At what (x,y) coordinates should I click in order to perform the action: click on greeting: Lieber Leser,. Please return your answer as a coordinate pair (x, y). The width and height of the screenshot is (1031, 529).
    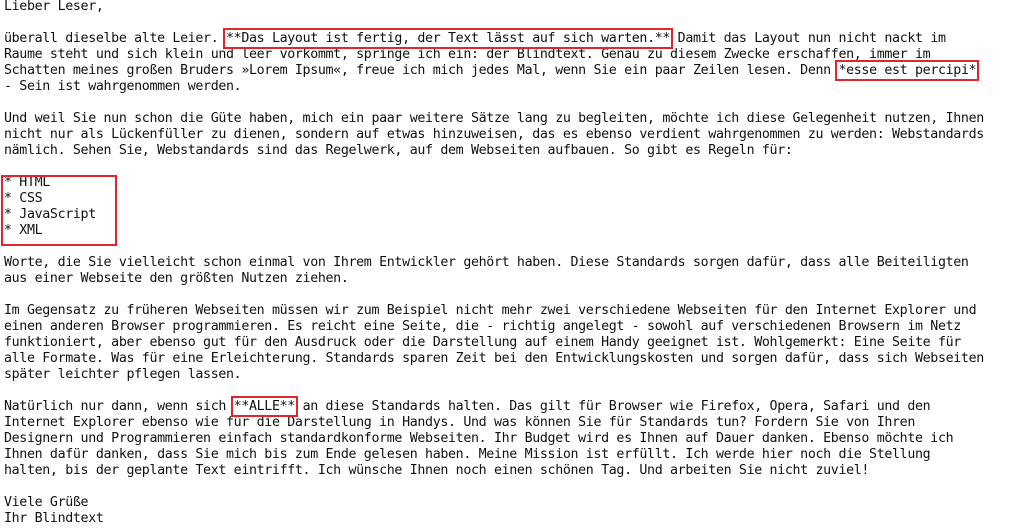
    Looking at the image, I should click on (54, 7).